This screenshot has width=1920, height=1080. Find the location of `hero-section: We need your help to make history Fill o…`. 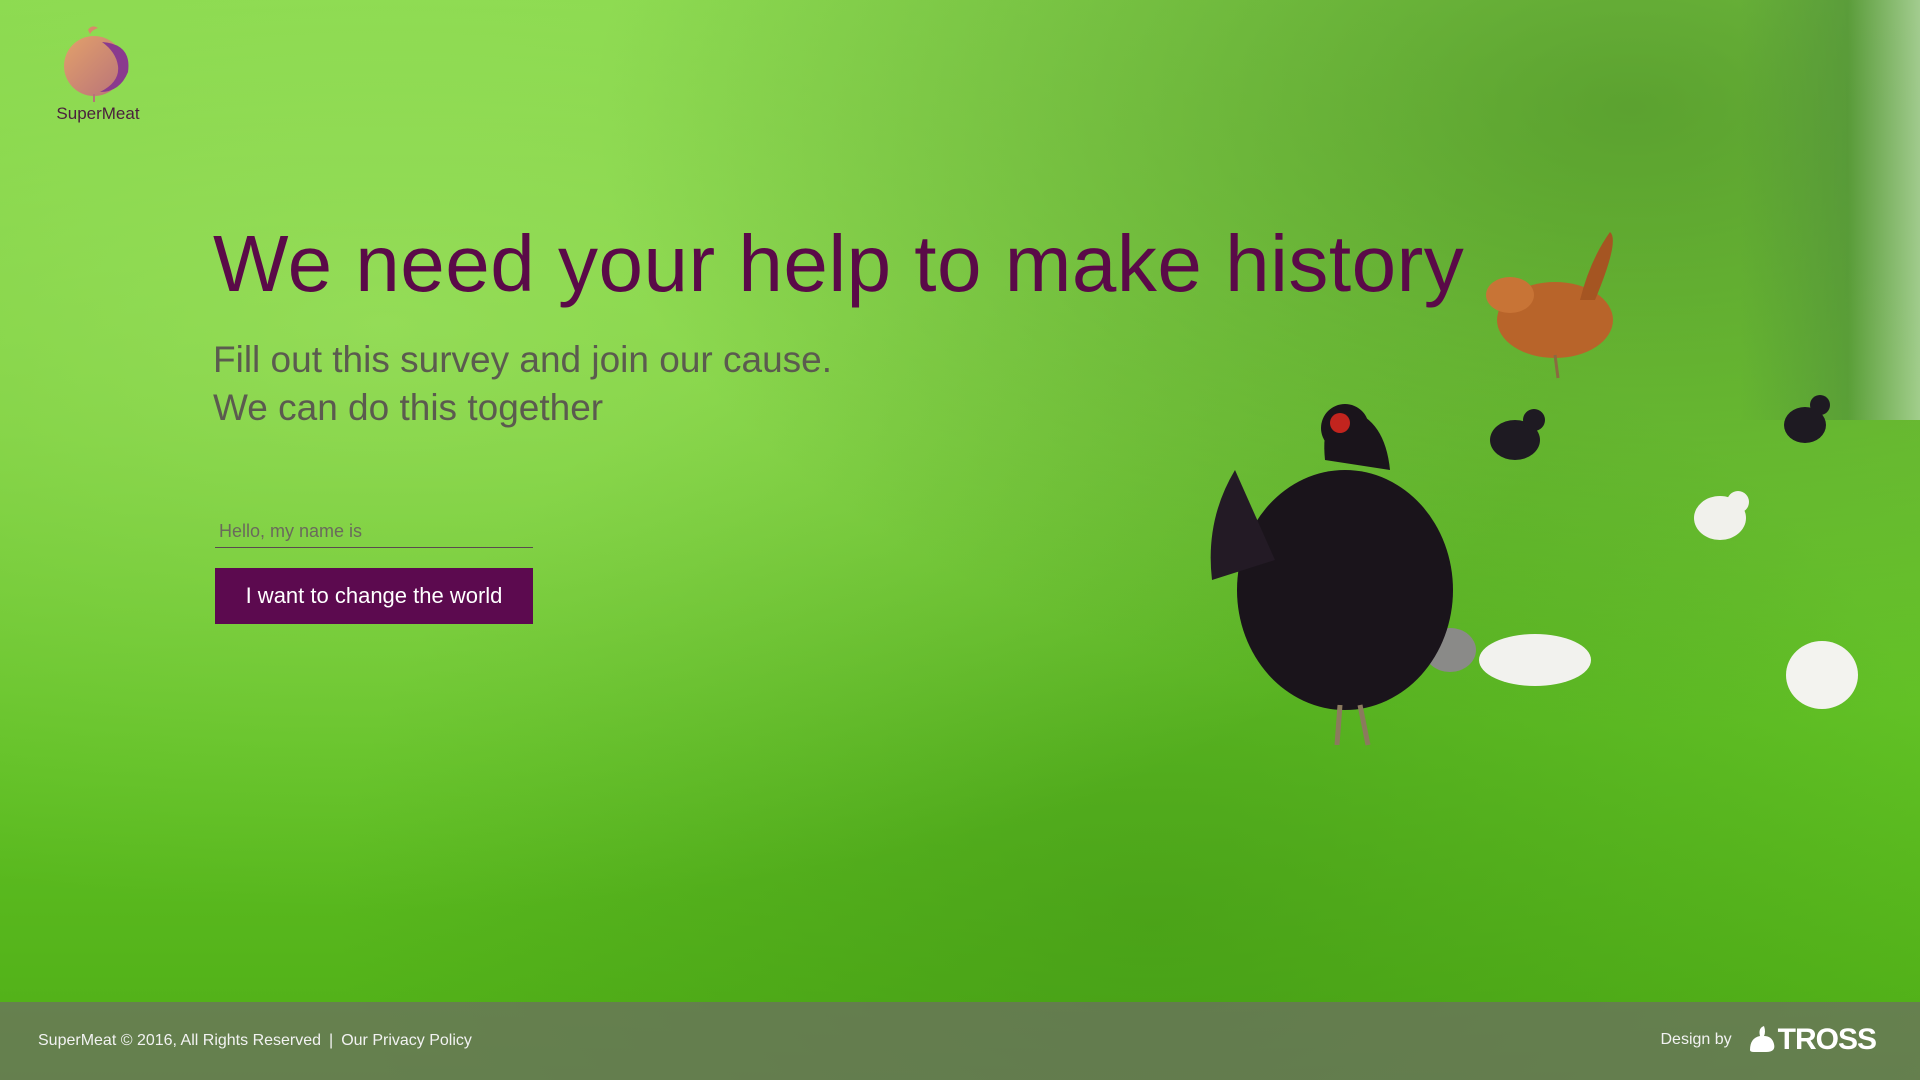

hero-section: We need your help to make history Fill o… is located at coordinates (838, 325).